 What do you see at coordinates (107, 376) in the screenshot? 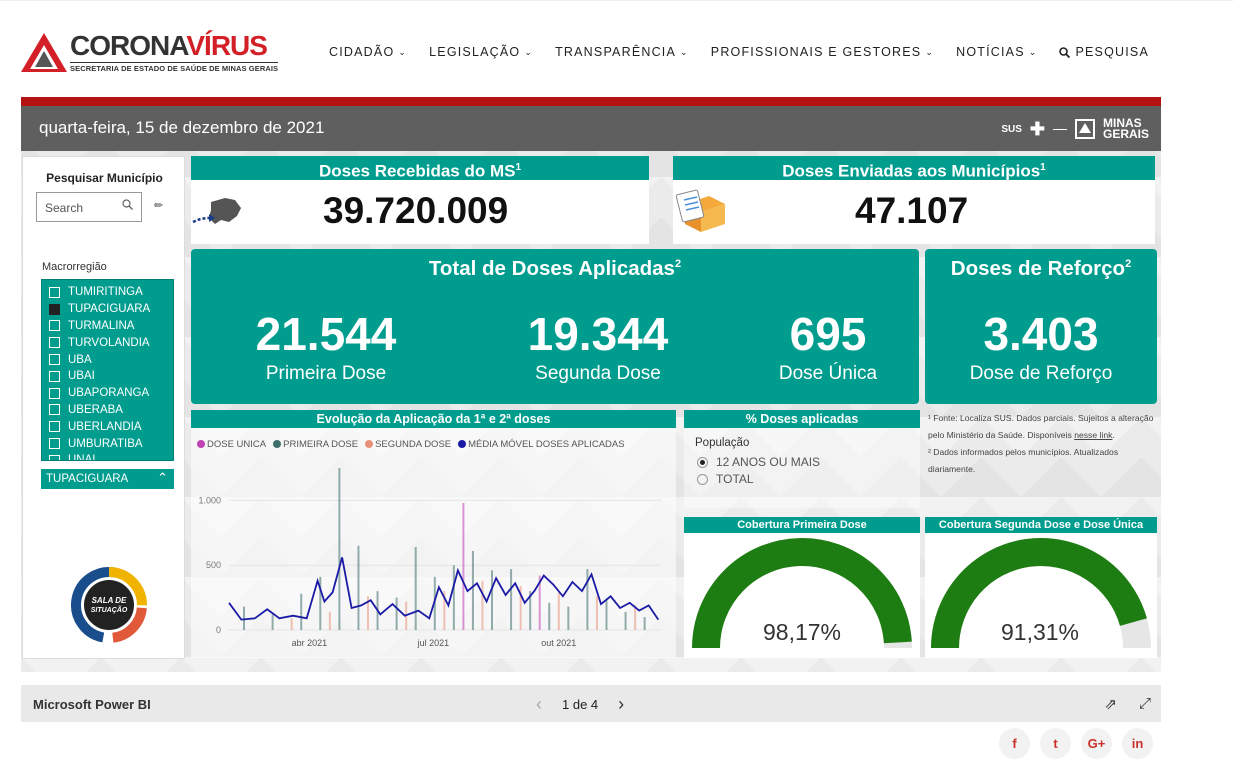
I see `municipio-item: UBAI` at bounding box center [107, 376].